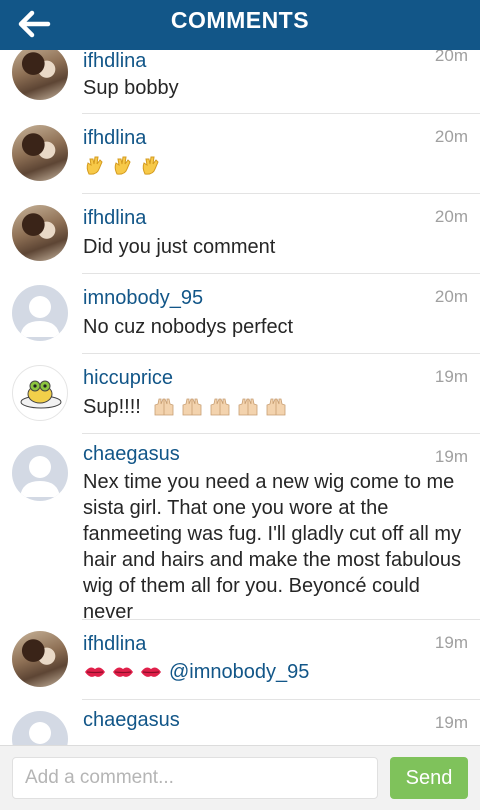 Image resolution: width=480 pixels, height=810 pixels. Describe the element at coordinates (240, 20) in the screenshot. I see `page-title: COMMENTS` at that location.